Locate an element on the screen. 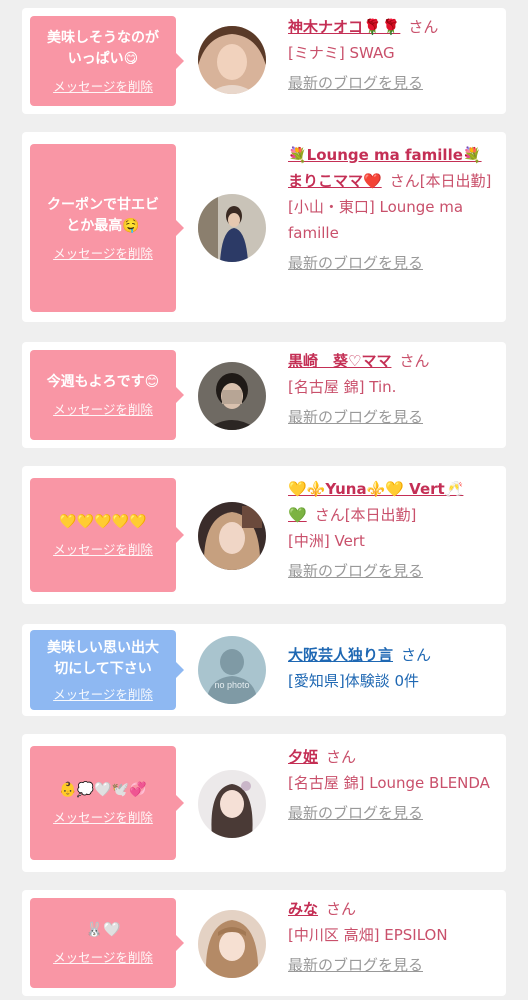 This screenshot has width=528, height=1000. message-bubble: クーポンで甘エビ とか最高🤤 メッセージを削除 is located at coordinates (107, 228).